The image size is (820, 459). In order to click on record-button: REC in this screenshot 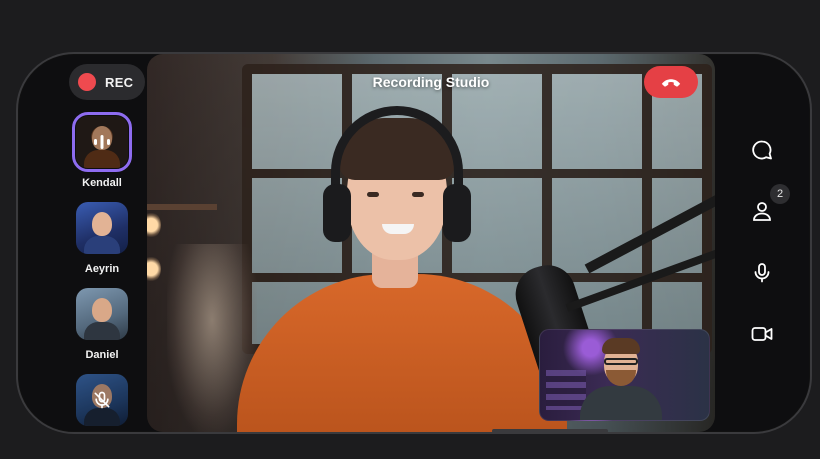, I will do `click(107, 82)`.